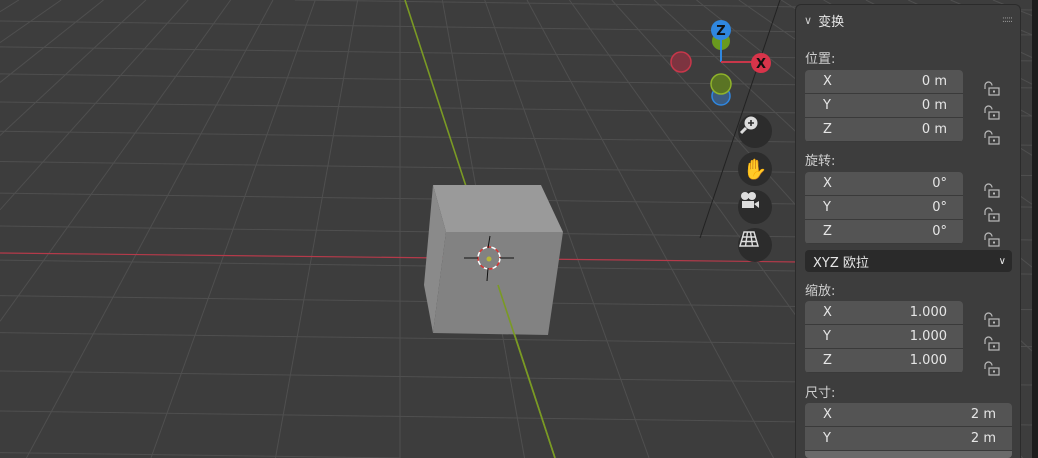  What do you see at coordinates (884, 232) in the screenshot?
I see `rotation-z-field: Z 0°` at bounding box center [884, 232].